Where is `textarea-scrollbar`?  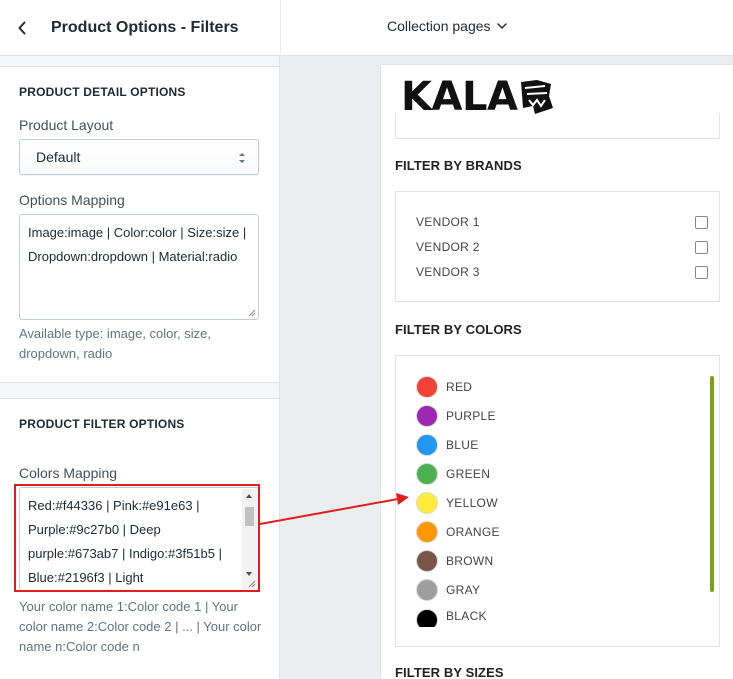
textarea-scrollbar is located at coordinates (249, 539).